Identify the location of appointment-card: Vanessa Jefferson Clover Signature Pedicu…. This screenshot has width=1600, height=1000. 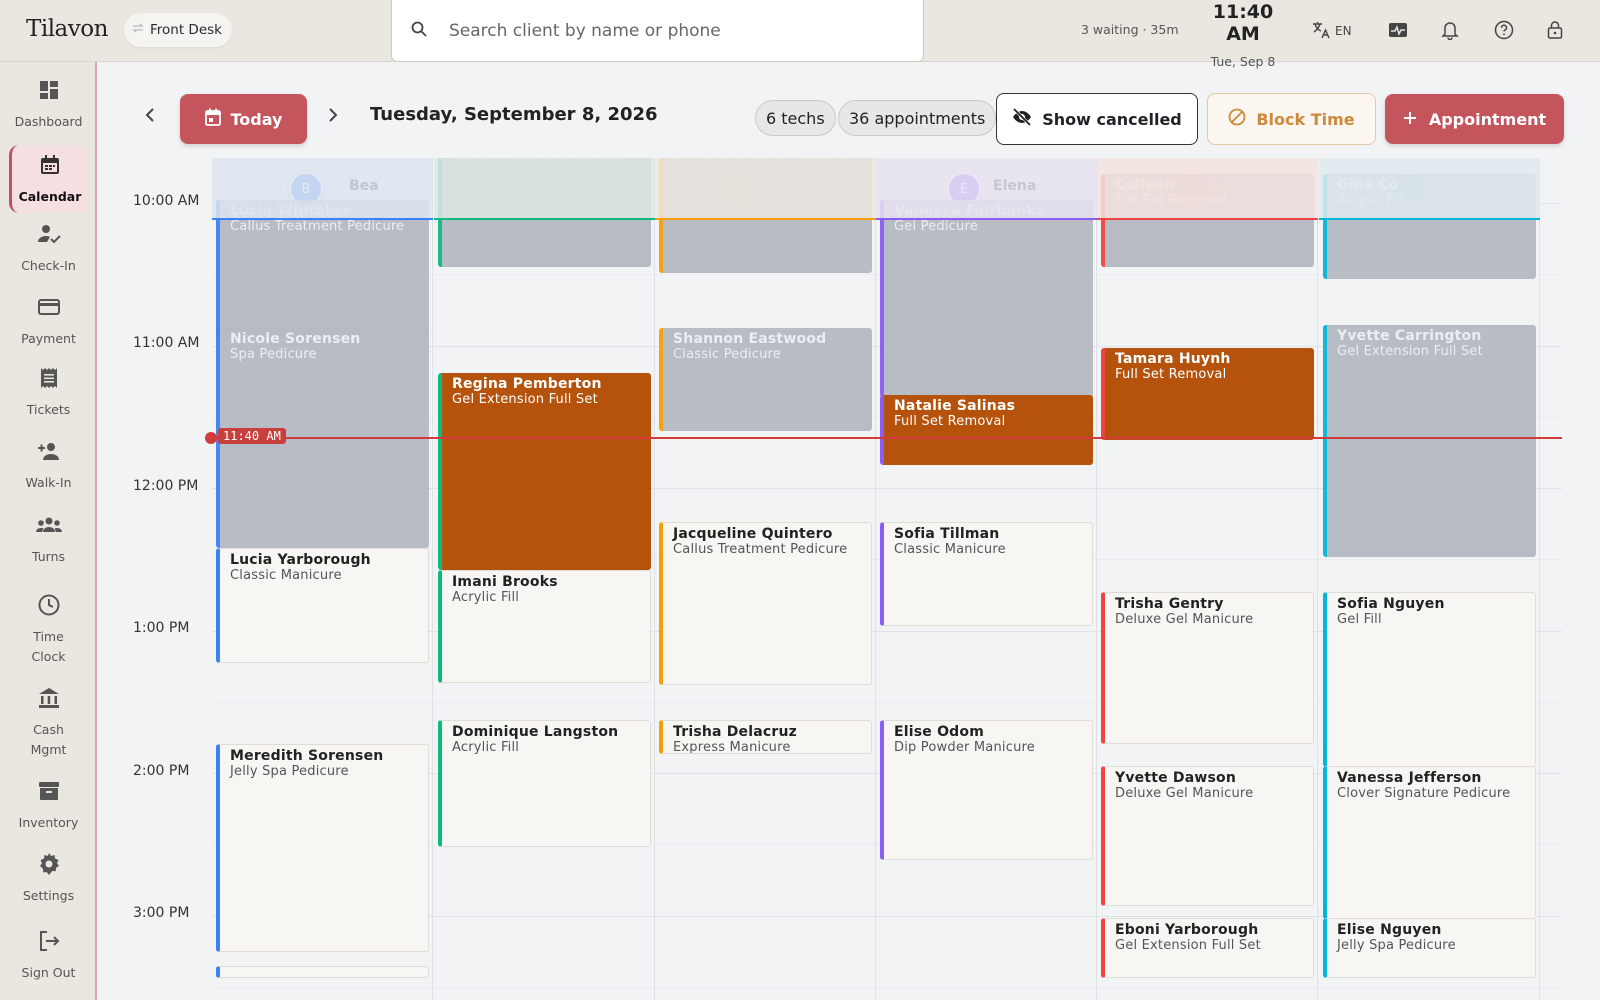
(1429, 842).